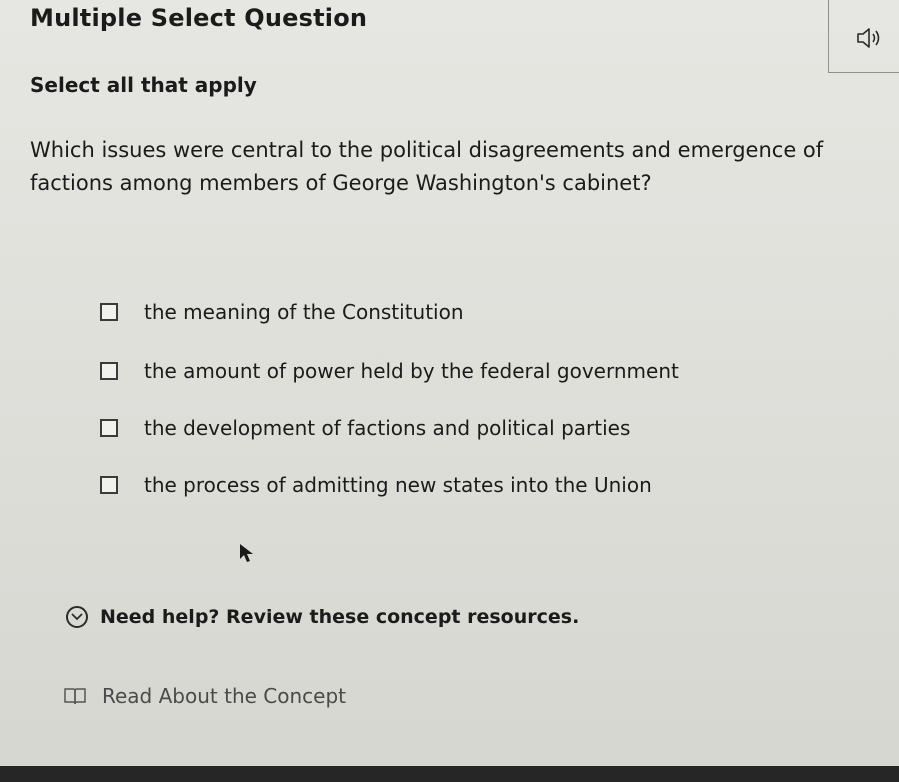  Describe the element at coordinates (828, 36) in the screenshot. I see `header-divider` at that location.